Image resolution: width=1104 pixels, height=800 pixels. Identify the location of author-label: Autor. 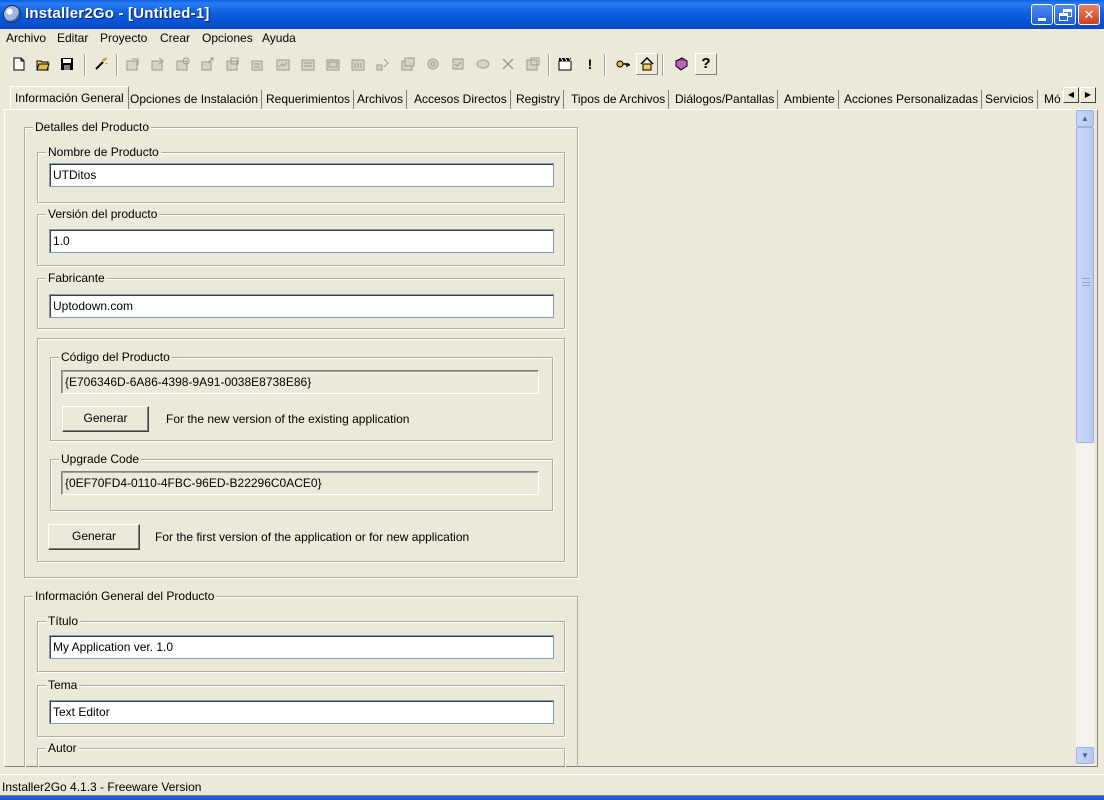
(62, 748).